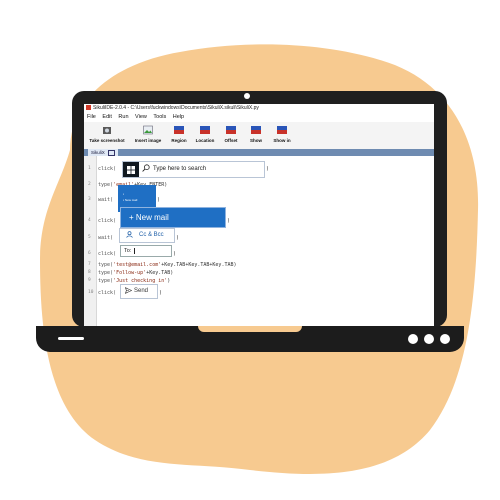 Image resolution: width=500 pixels, height=500 pixels. Describe the element at coordinates (89, 272) in the screenshot. I see `line-number: 8` at that location.